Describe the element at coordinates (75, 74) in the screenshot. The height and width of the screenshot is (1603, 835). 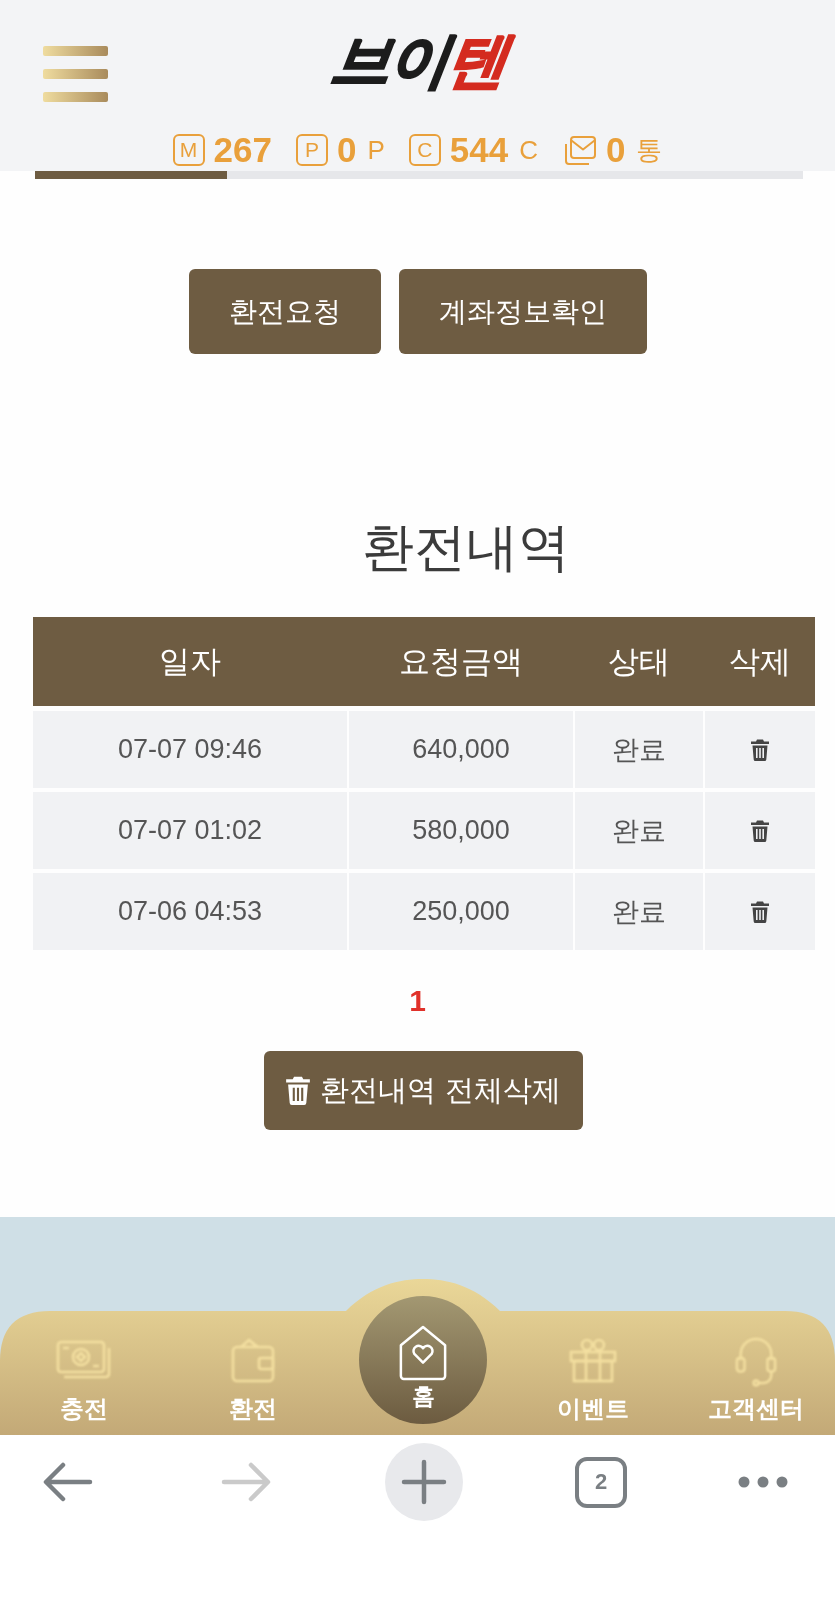
I see `menu-icon` at that location.